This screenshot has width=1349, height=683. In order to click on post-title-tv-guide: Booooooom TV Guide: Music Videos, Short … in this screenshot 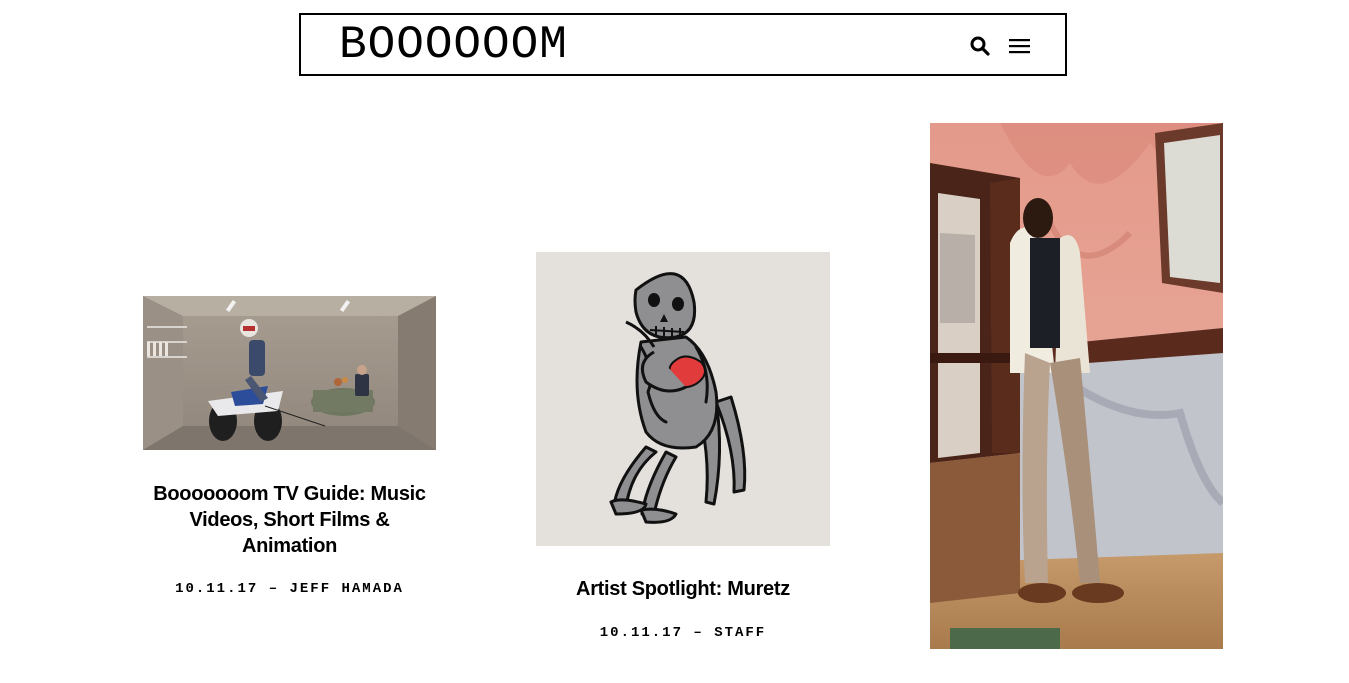, I will do `click(289, 520)`.